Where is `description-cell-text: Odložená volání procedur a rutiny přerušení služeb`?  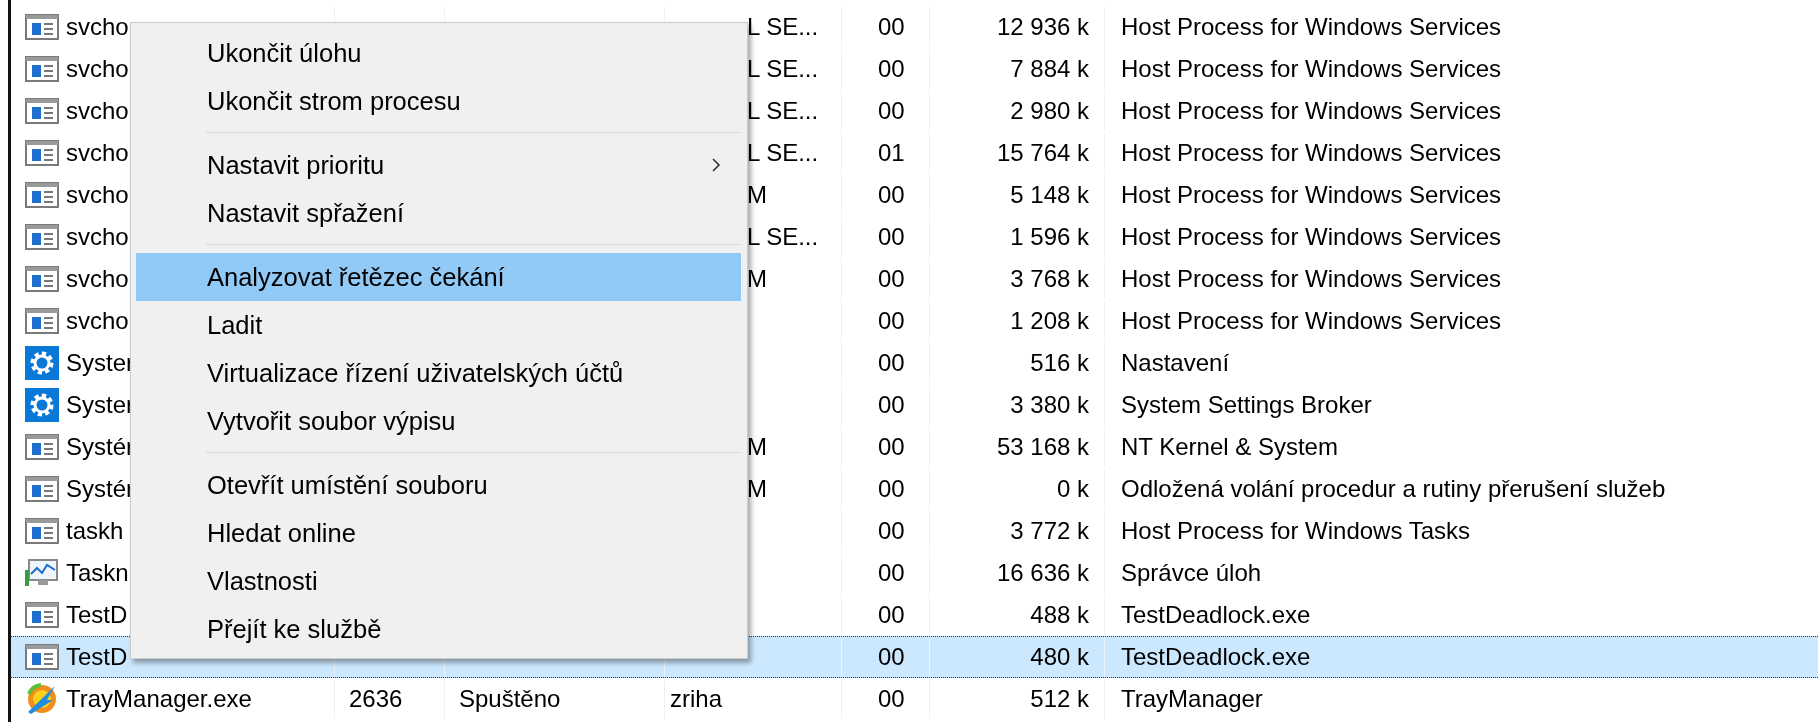
description-cell-text: Odložená volání procedur a rutiny přerušení služeb is located at coordinates (1393, 489).